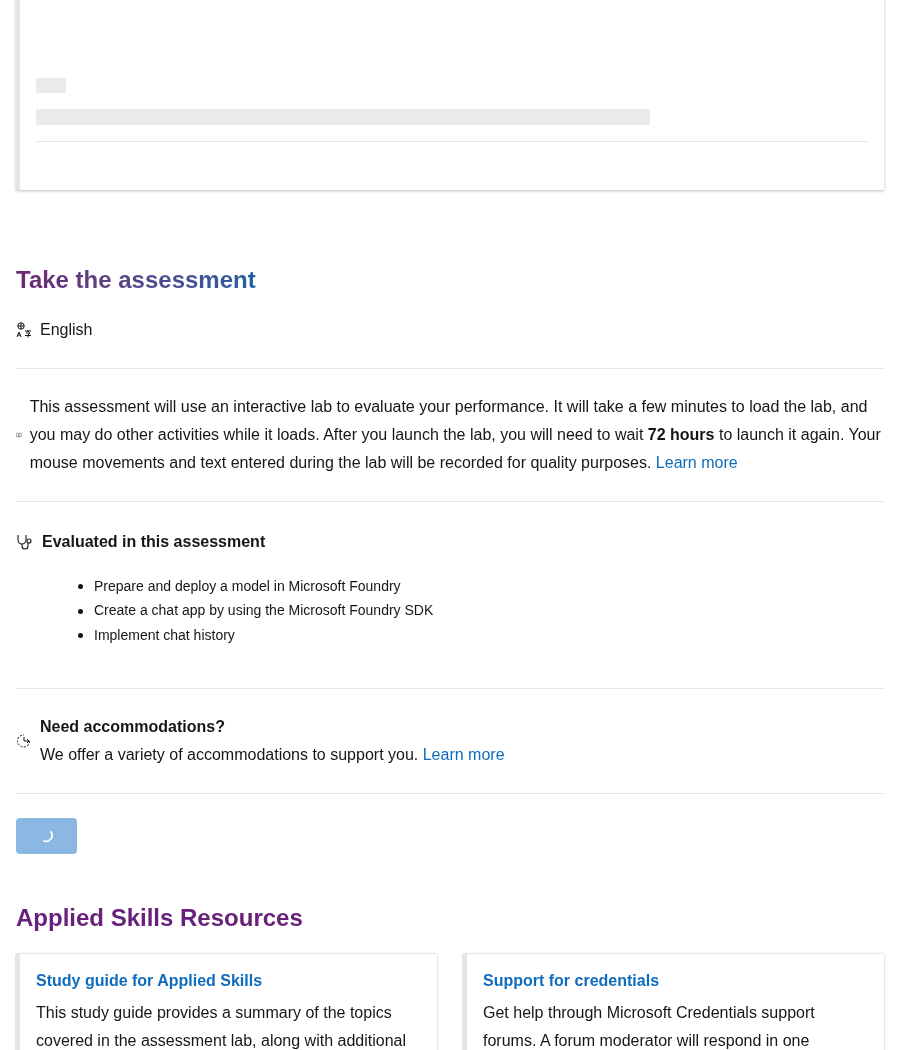 The height and width of the screenshot is (1050, 900). What do you see at coordinates (160, 917) in the screenshot?
I see `section-heading: Applied Skills Resources` at bounding box center [160, 917].